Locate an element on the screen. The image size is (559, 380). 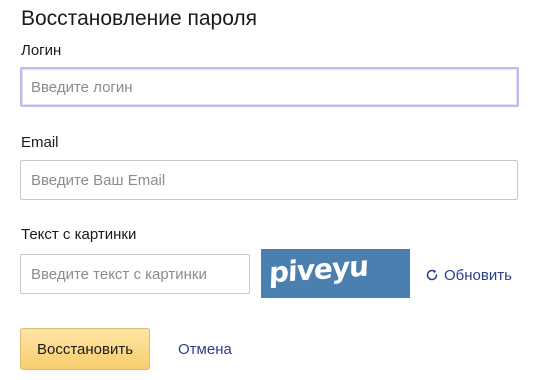
cancel-link: Отмена is located at coordinates (205, 349).